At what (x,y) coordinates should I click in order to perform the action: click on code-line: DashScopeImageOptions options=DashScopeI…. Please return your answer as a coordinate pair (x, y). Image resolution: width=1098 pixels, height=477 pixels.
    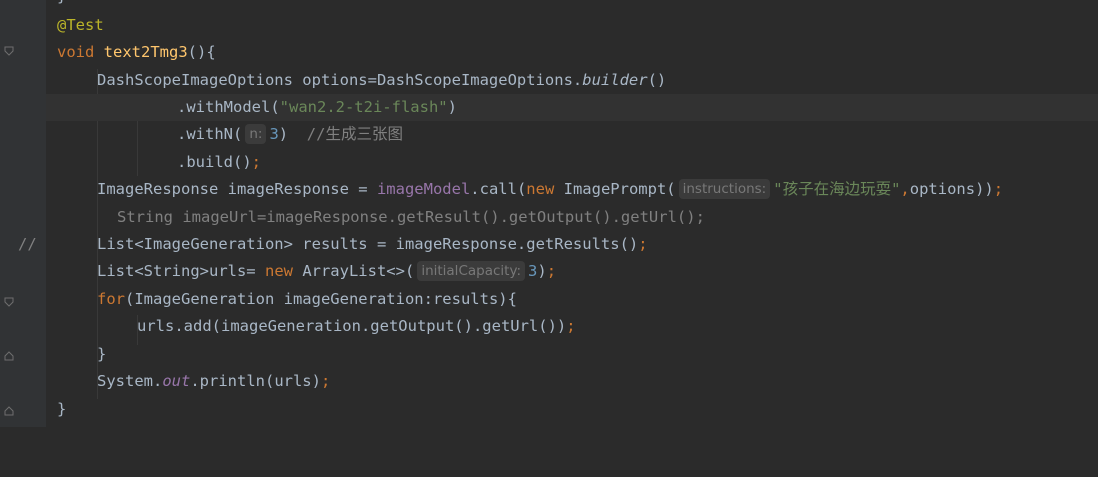
    Looking at the image, I should click on (572, 80).